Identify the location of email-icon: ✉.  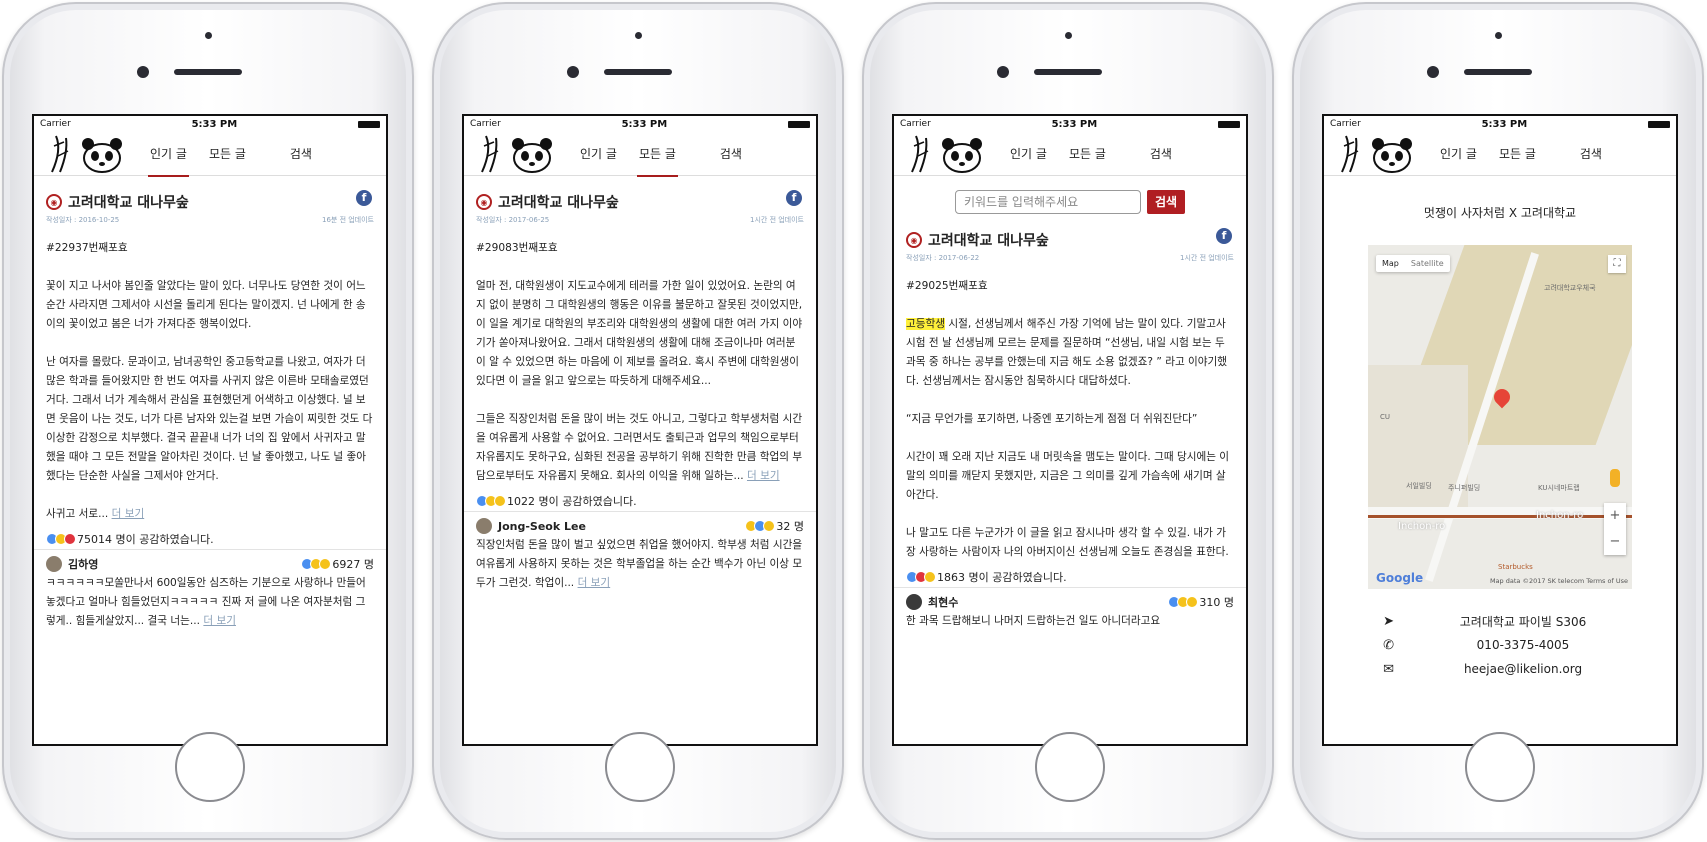
(1388, 669).